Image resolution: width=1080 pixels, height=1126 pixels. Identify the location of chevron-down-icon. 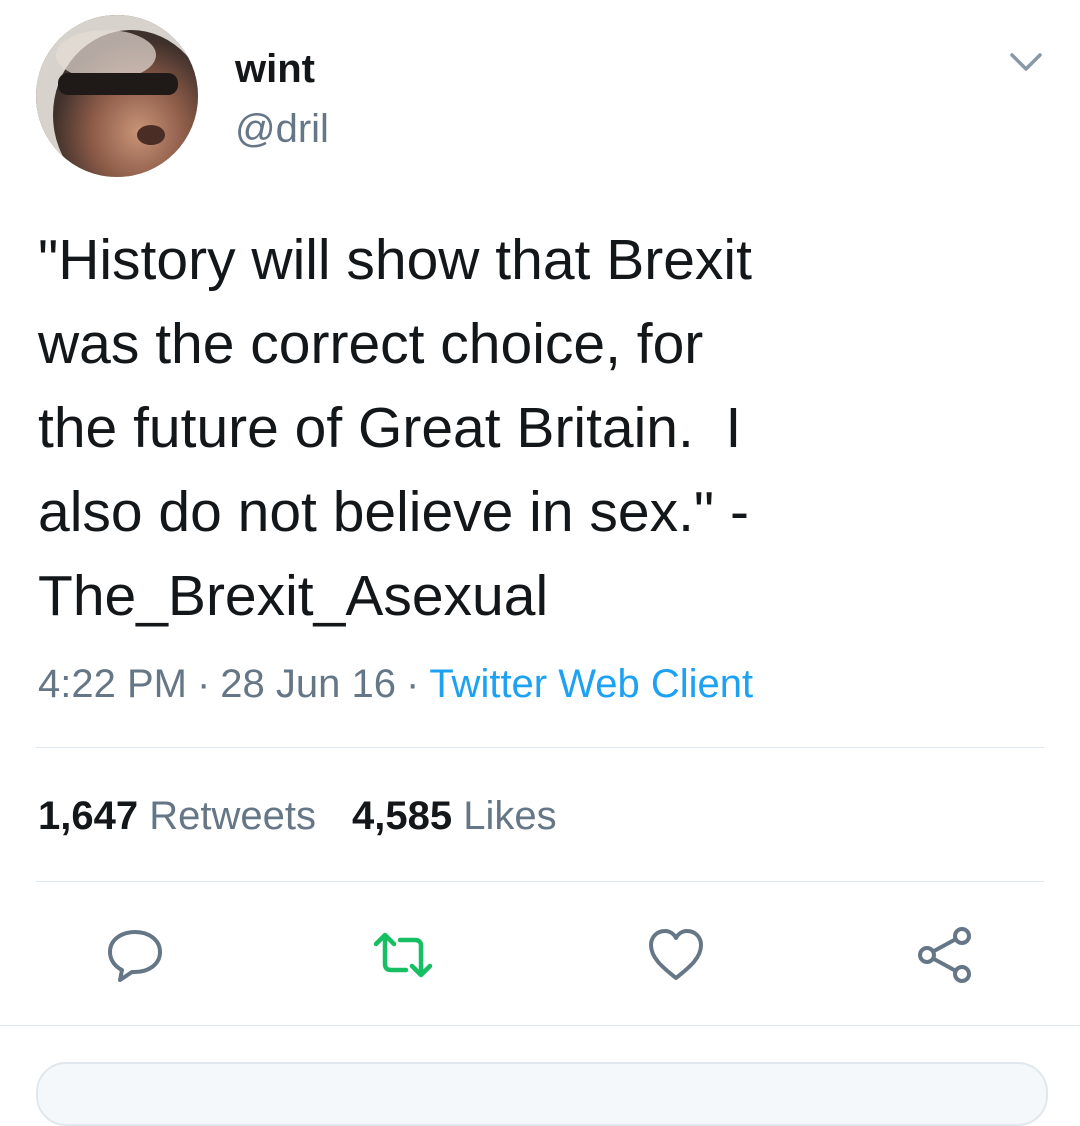
(1026, 62).